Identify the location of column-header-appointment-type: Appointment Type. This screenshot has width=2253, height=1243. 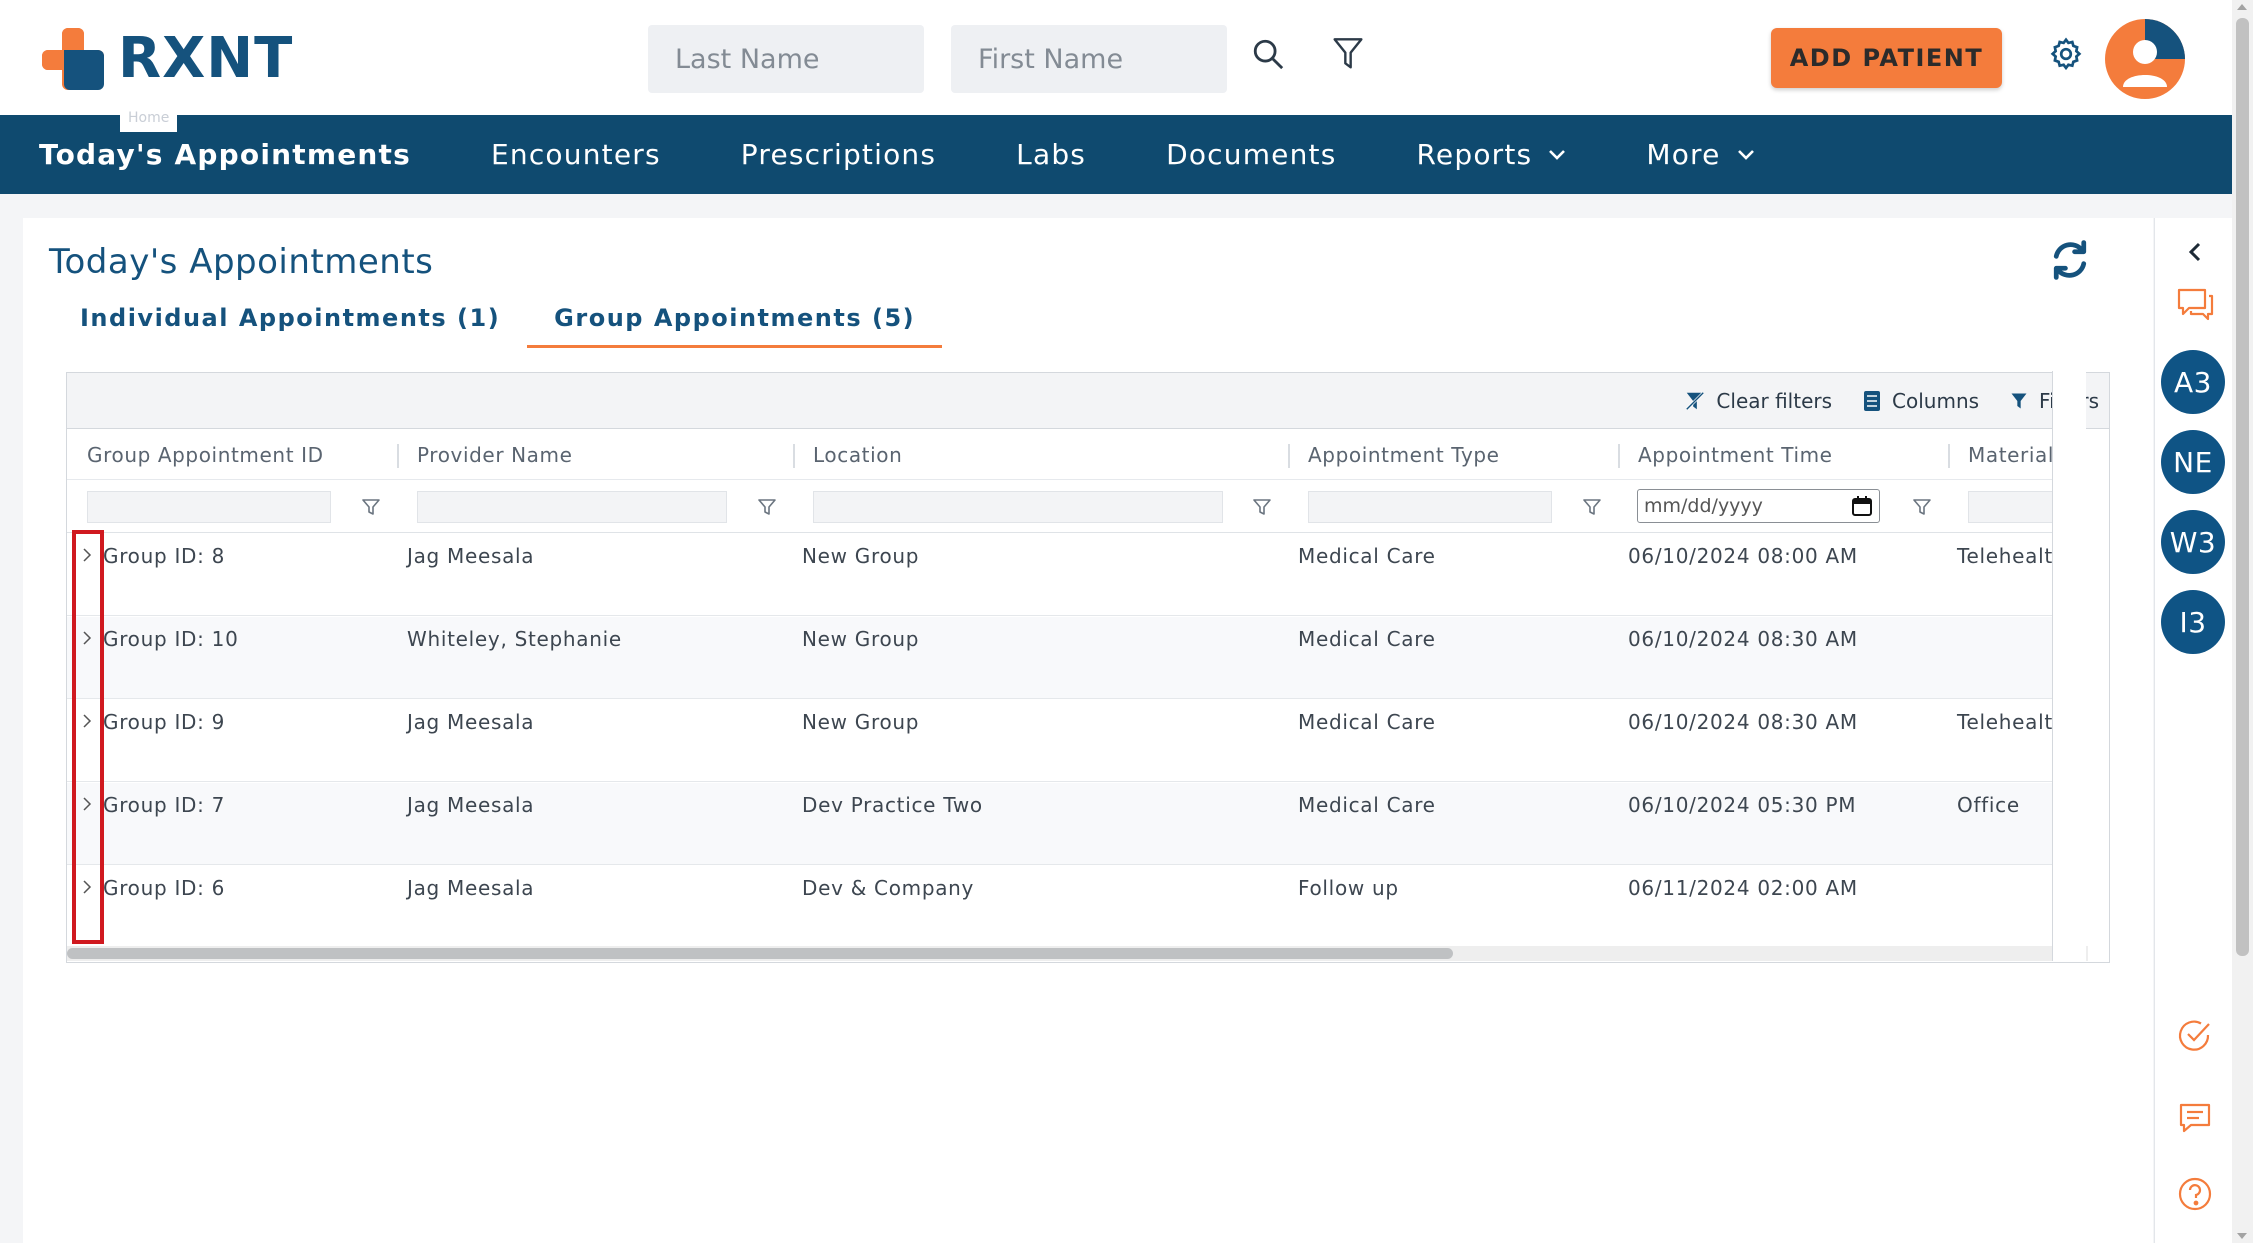
(1404, 455).